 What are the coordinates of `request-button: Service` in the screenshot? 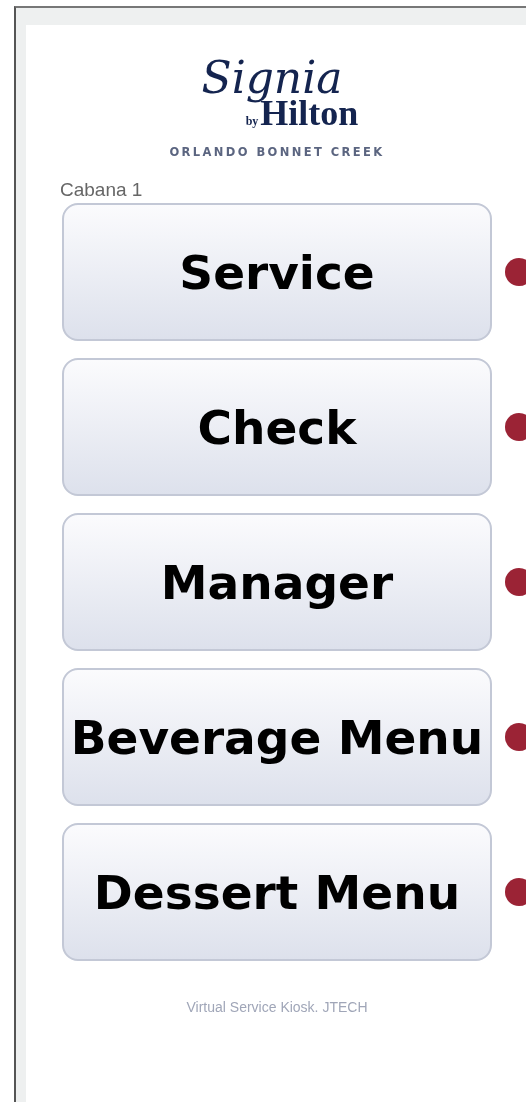 It's located at (277, 272).